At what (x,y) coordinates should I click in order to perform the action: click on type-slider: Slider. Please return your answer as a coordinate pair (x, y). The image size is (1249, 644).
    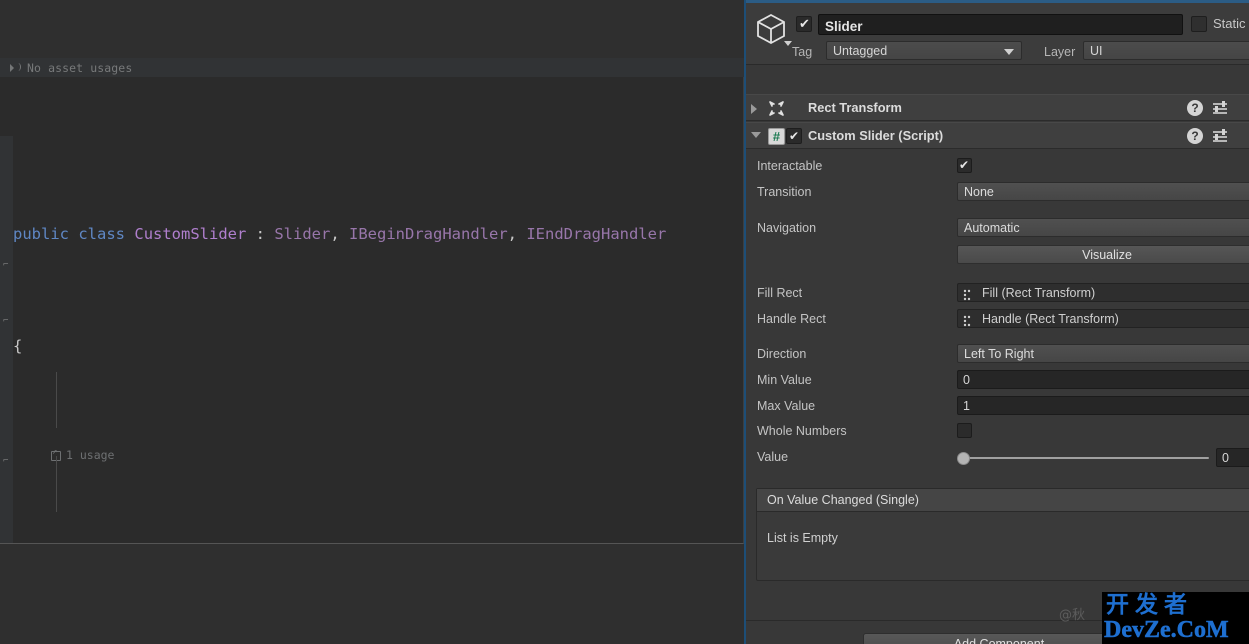
    Looking at the image, I should click on (302, 234).